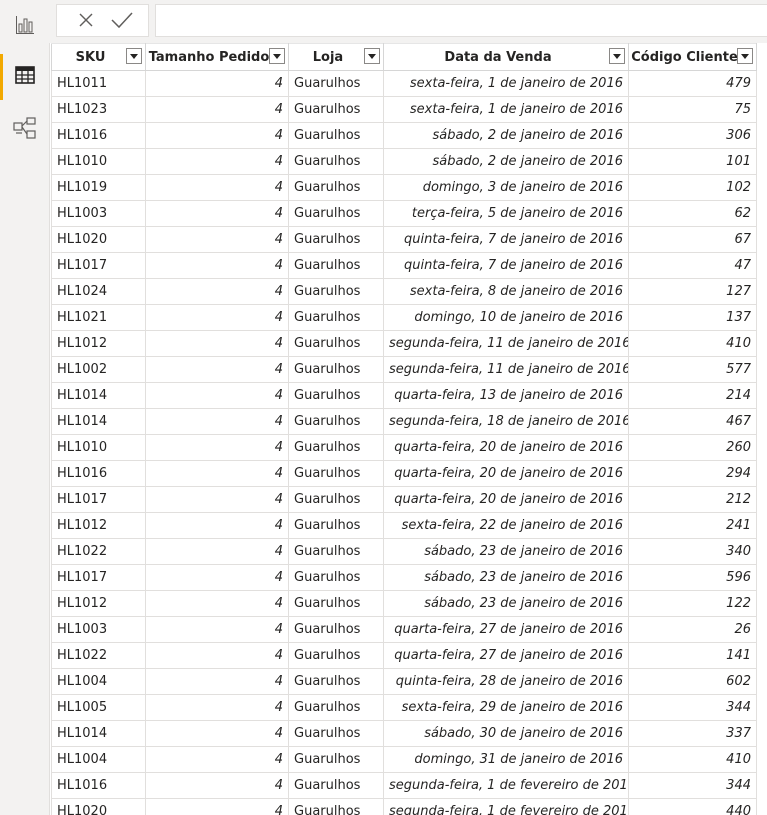  I want to click on cell-codigo-cliente: 577, so click(692, 369).